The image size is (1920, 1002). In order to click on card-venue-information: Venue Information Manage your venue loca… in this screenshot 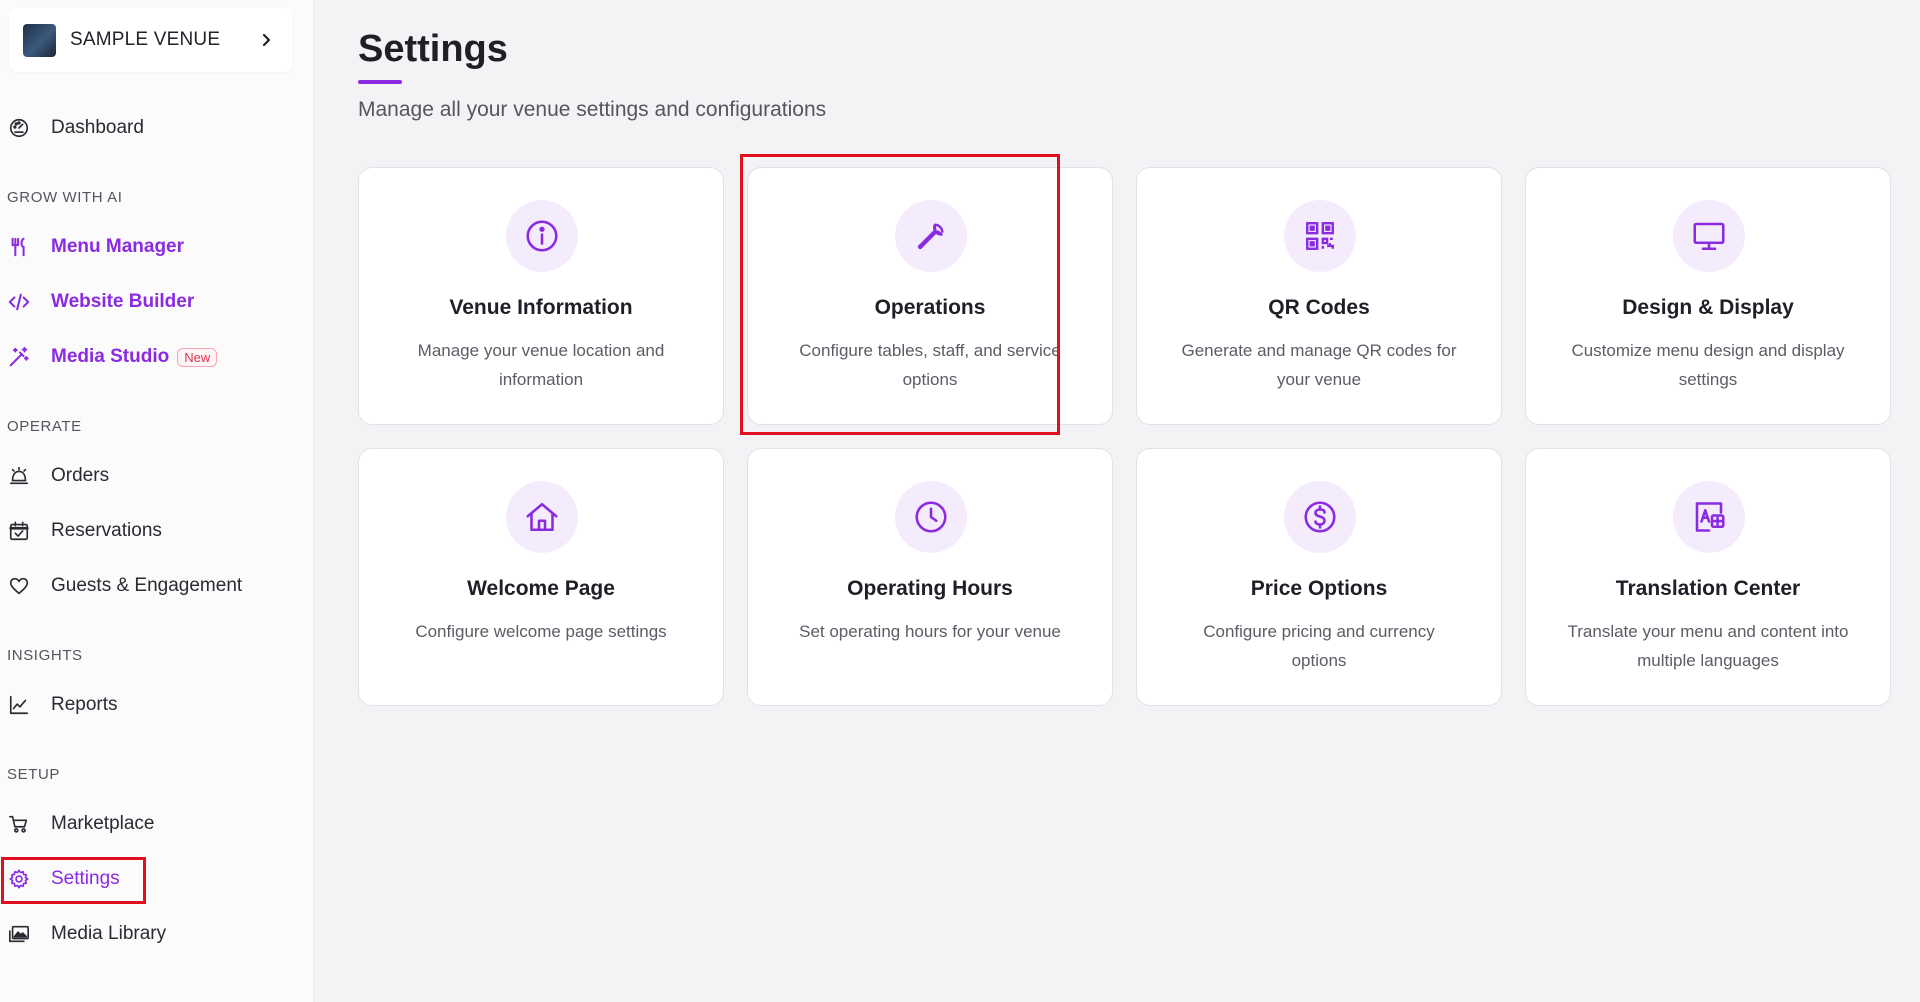, I will do `click(541, 296)`.